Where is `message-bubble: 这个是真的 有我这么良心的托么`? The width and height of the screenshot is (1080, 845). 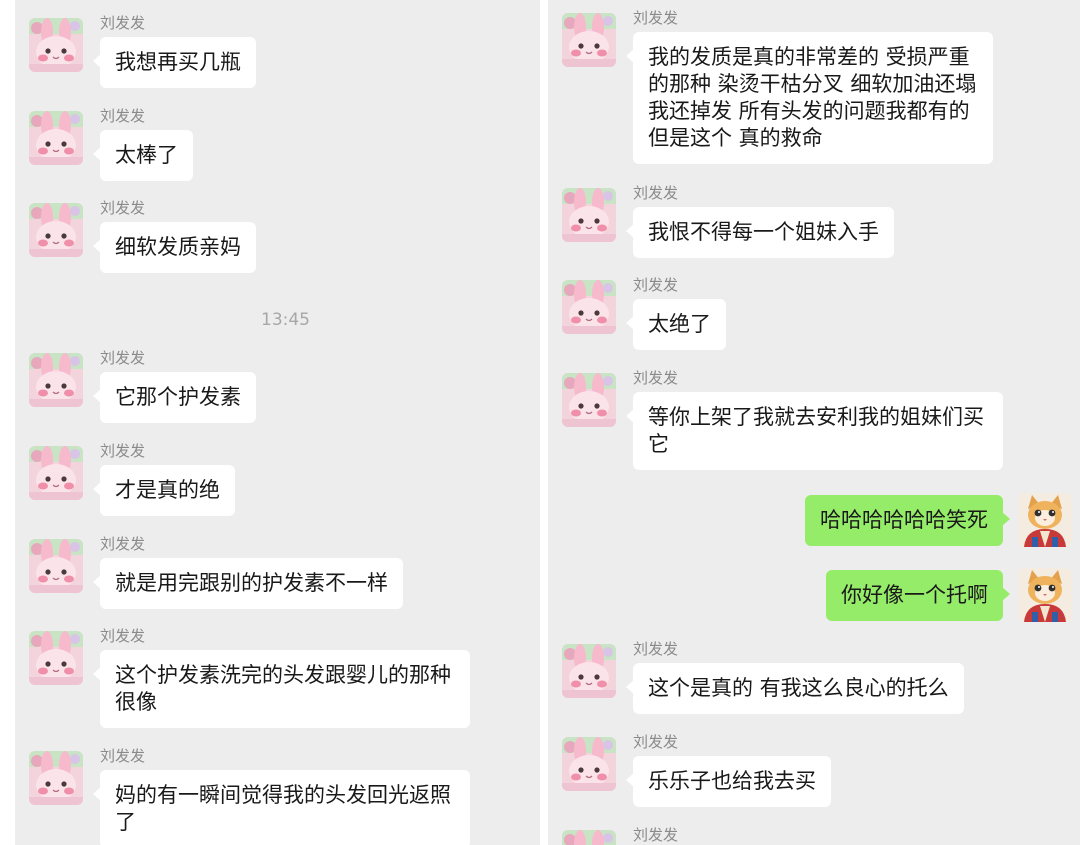
message-bubble: 这个是真的 有我这么良心的托么 is located at coordinates (795, 688).